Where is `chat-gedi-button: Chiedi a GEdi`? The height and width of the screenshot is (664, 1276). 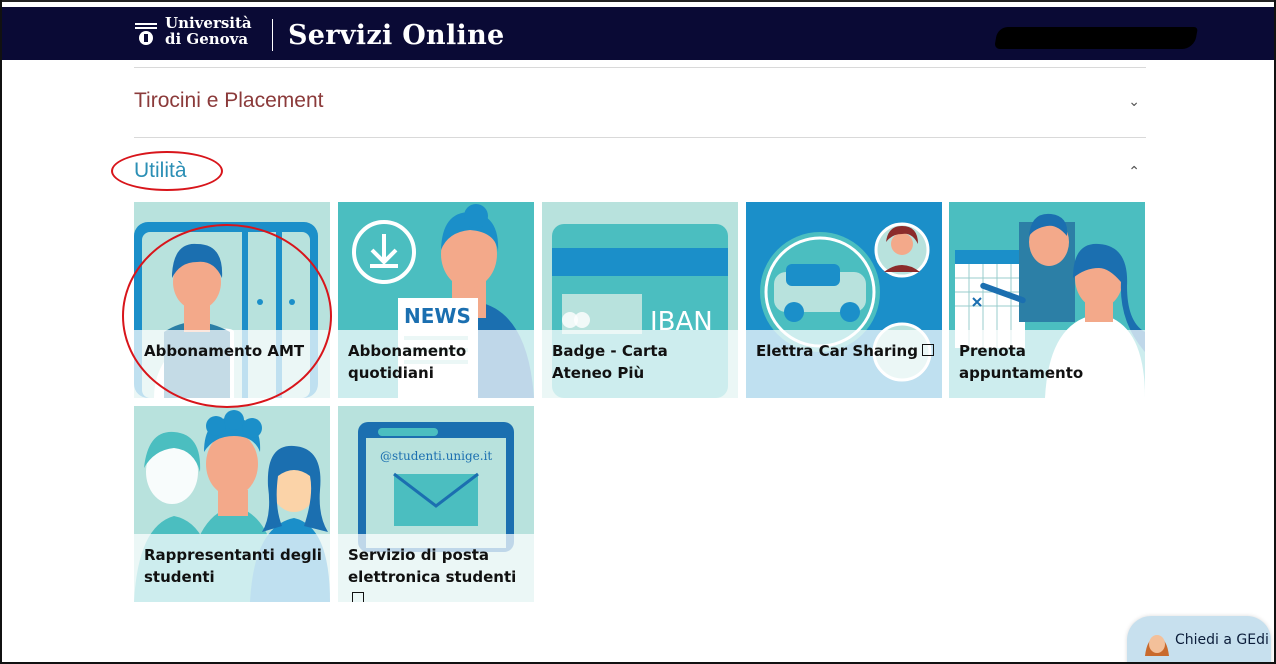 chat-gedi-button: Chiedi a GEdi is located at coordinates (1199, 640).